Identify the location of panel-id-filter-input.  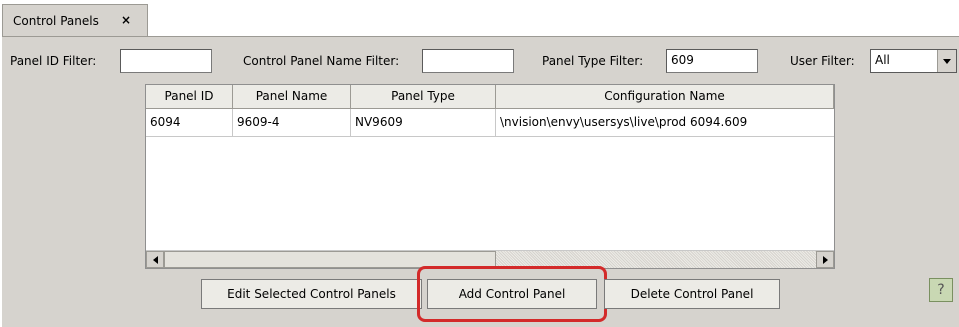
(166, 61).